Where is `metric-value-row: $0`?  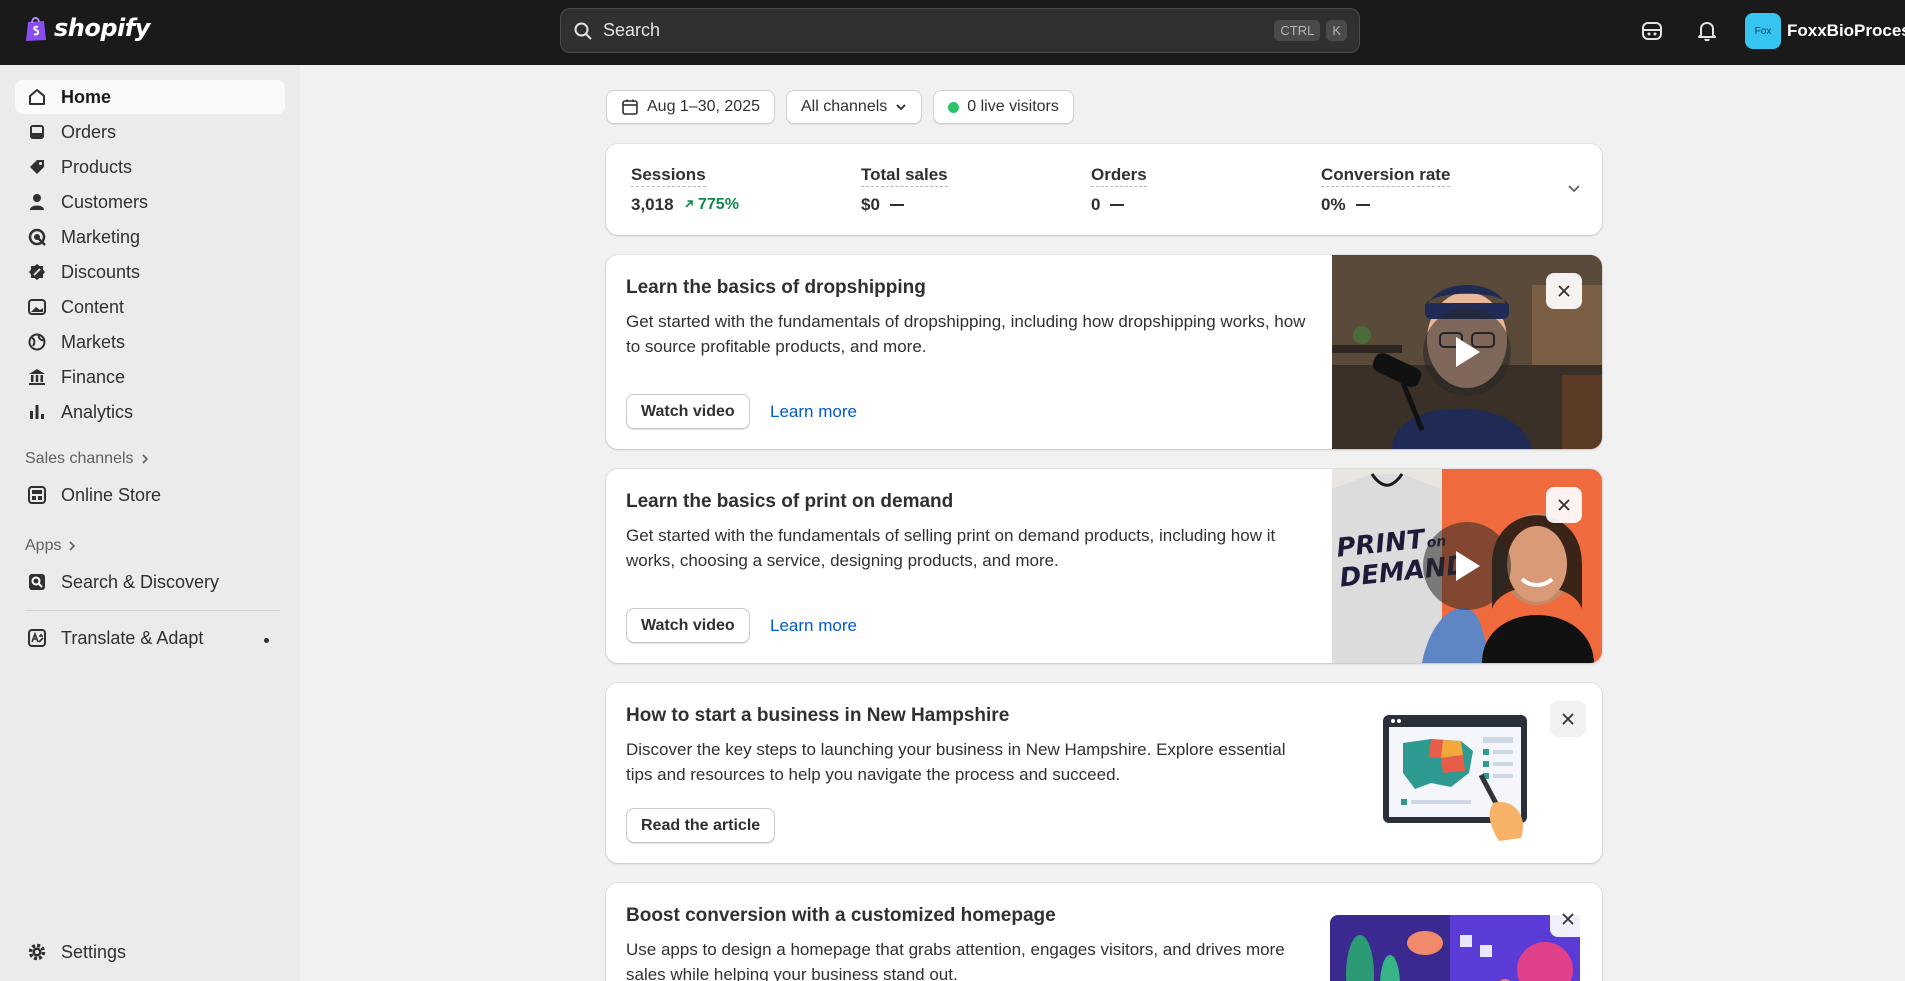 metric-value-row: $0 is located at coordinates (904, 205).